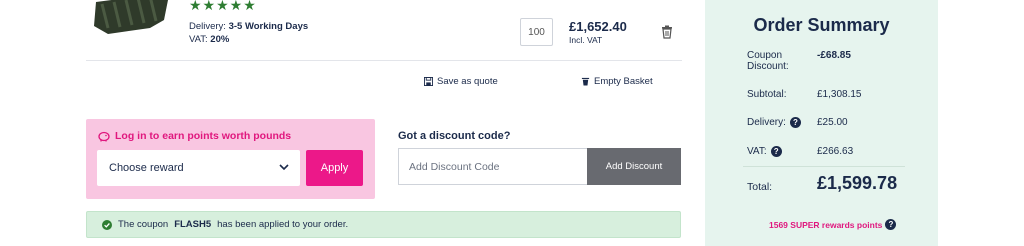  Describe the element at coordinates (757, 151) in the screenshot. I see `vat-label-text: VAT:` at that location.